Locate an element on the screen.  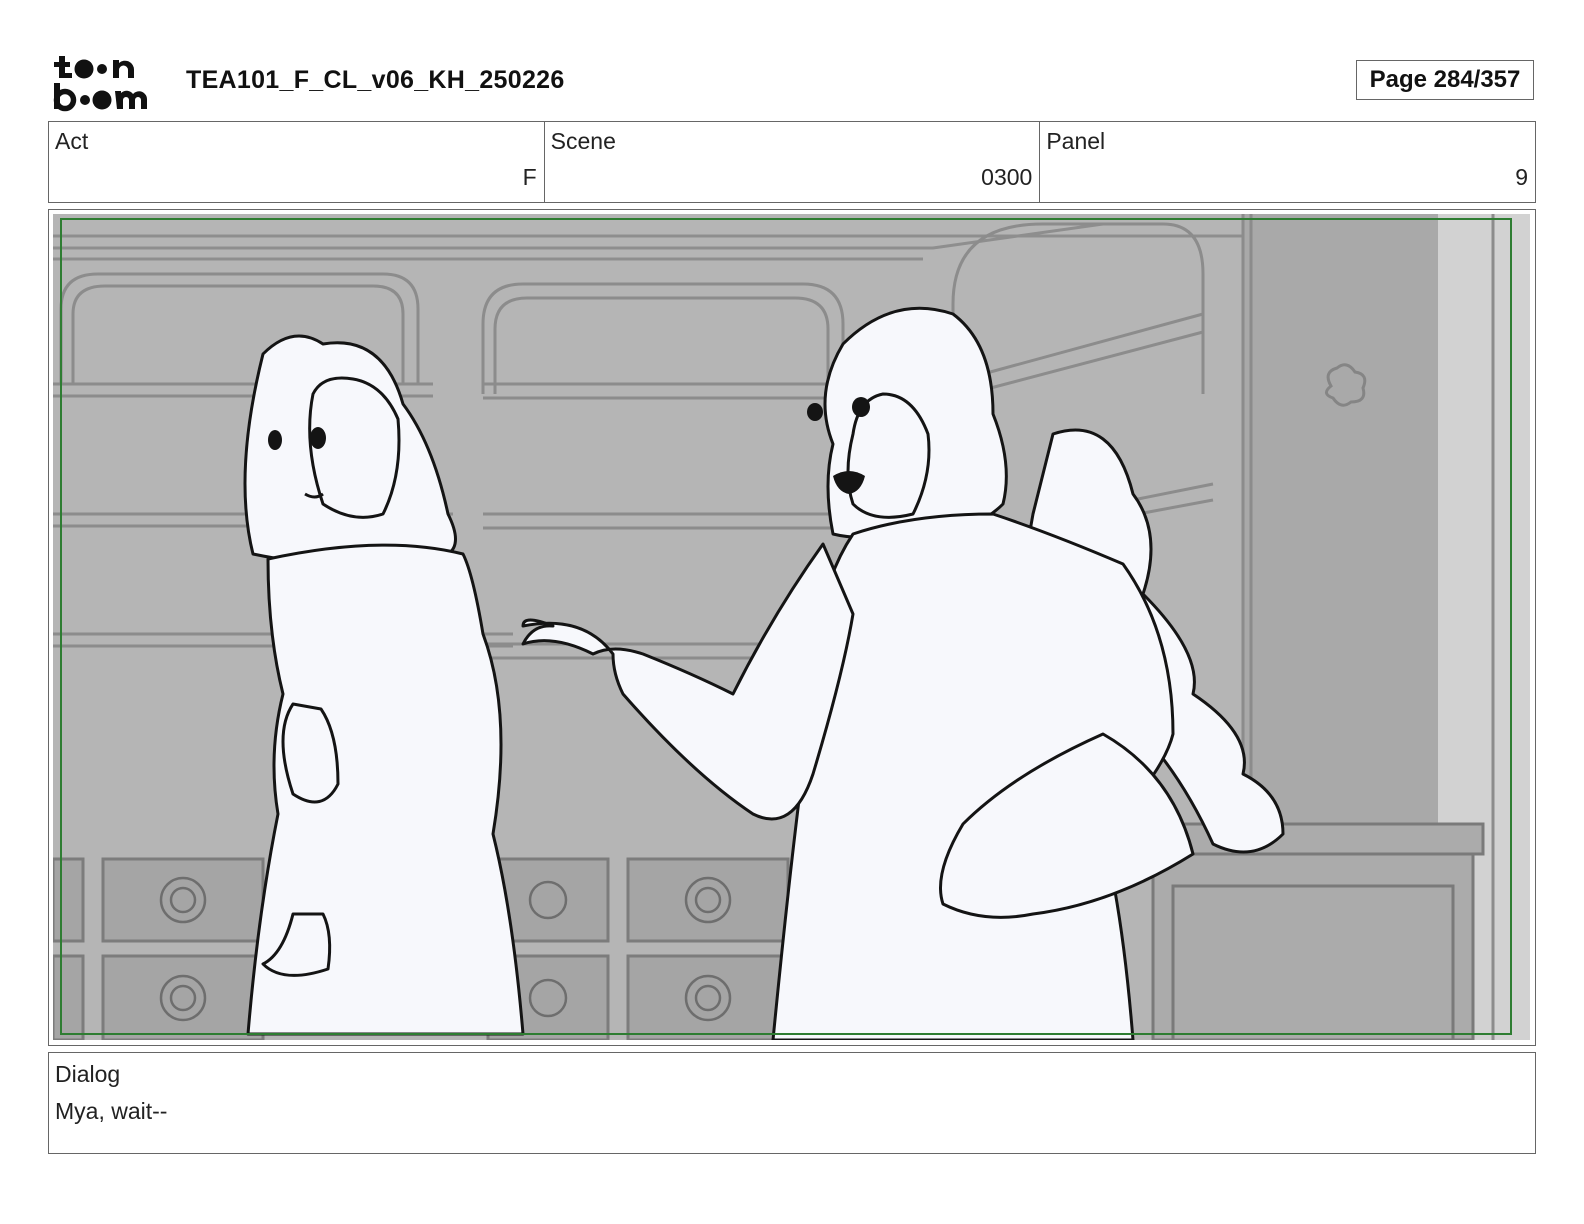
act-value: F is located at coordinates (529, 177).